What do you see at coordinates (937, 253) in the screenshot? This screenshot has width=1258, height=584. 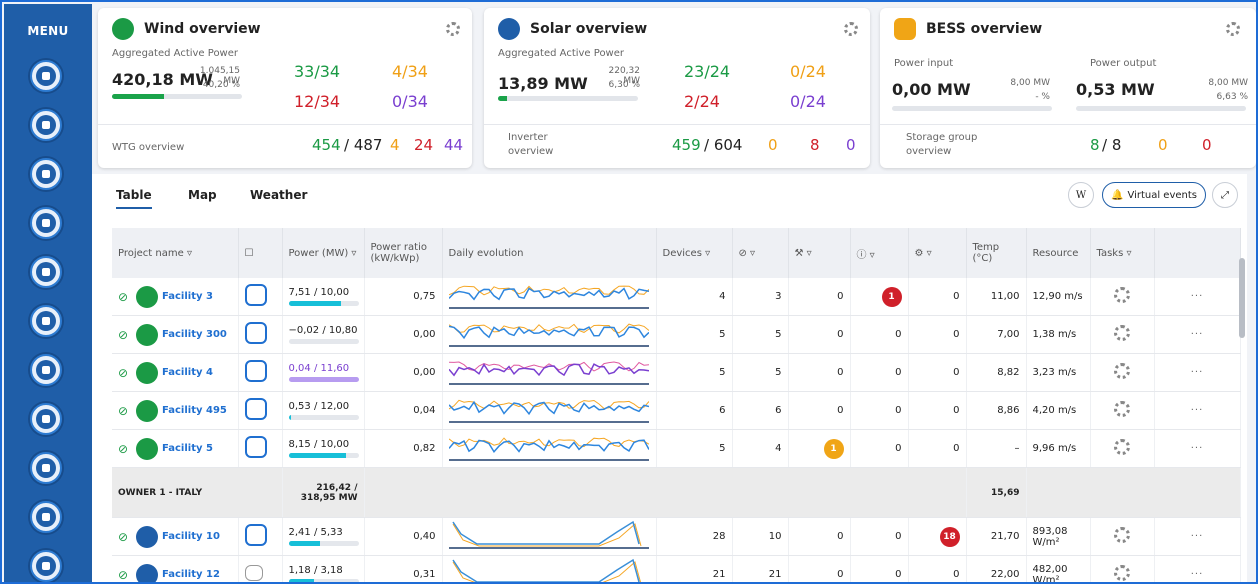 I see `col-other: ⚙ ▿` at bounding box center [937, 253].